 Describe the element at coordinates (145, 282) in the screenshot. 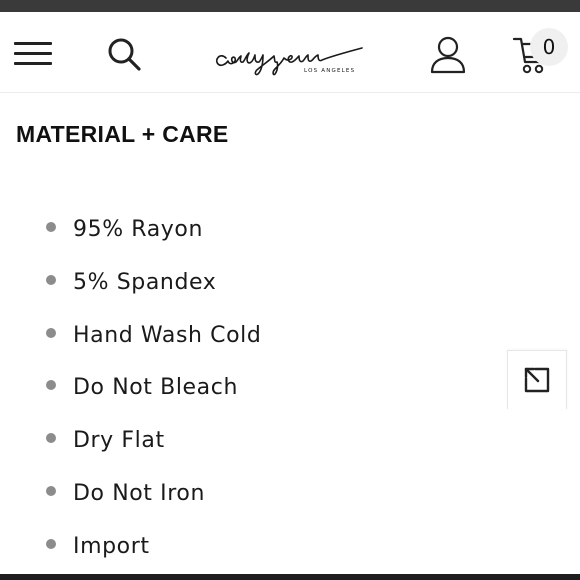

I see `care-item-label: 5% Spandex` at that location.